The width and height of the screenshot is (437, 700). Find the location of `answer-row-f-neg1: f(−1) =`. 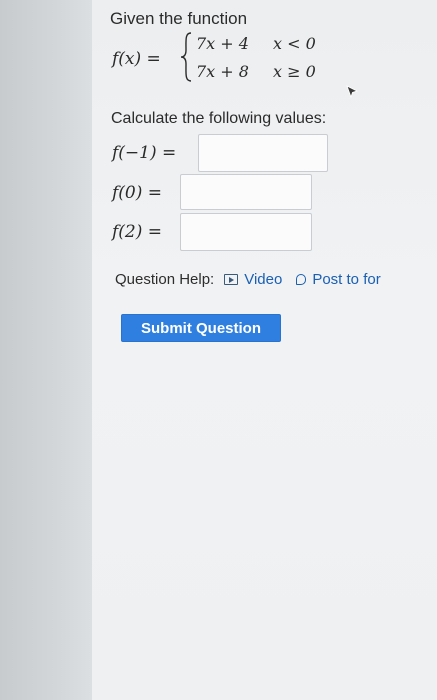

answer-row-f-neg1: f(−1) = is located at coordinates (222, 153).